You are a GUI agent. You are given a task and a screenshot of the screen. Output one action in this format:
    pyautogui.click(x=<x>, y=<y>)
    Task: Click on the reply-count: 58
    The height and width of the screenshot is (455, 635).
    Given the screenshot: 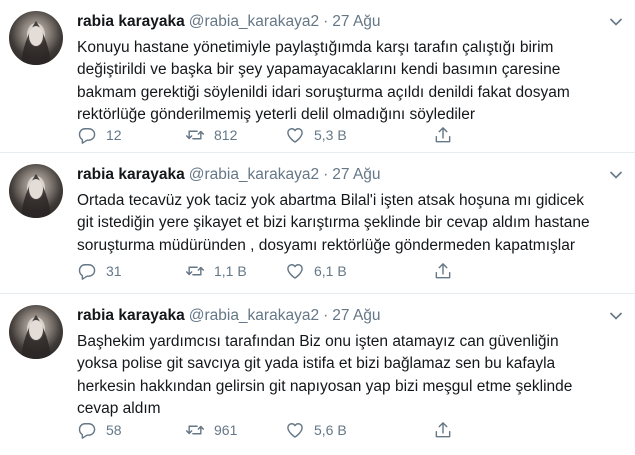 What is the action you would take?
    pyautogui.click(x=114, y=430)
    